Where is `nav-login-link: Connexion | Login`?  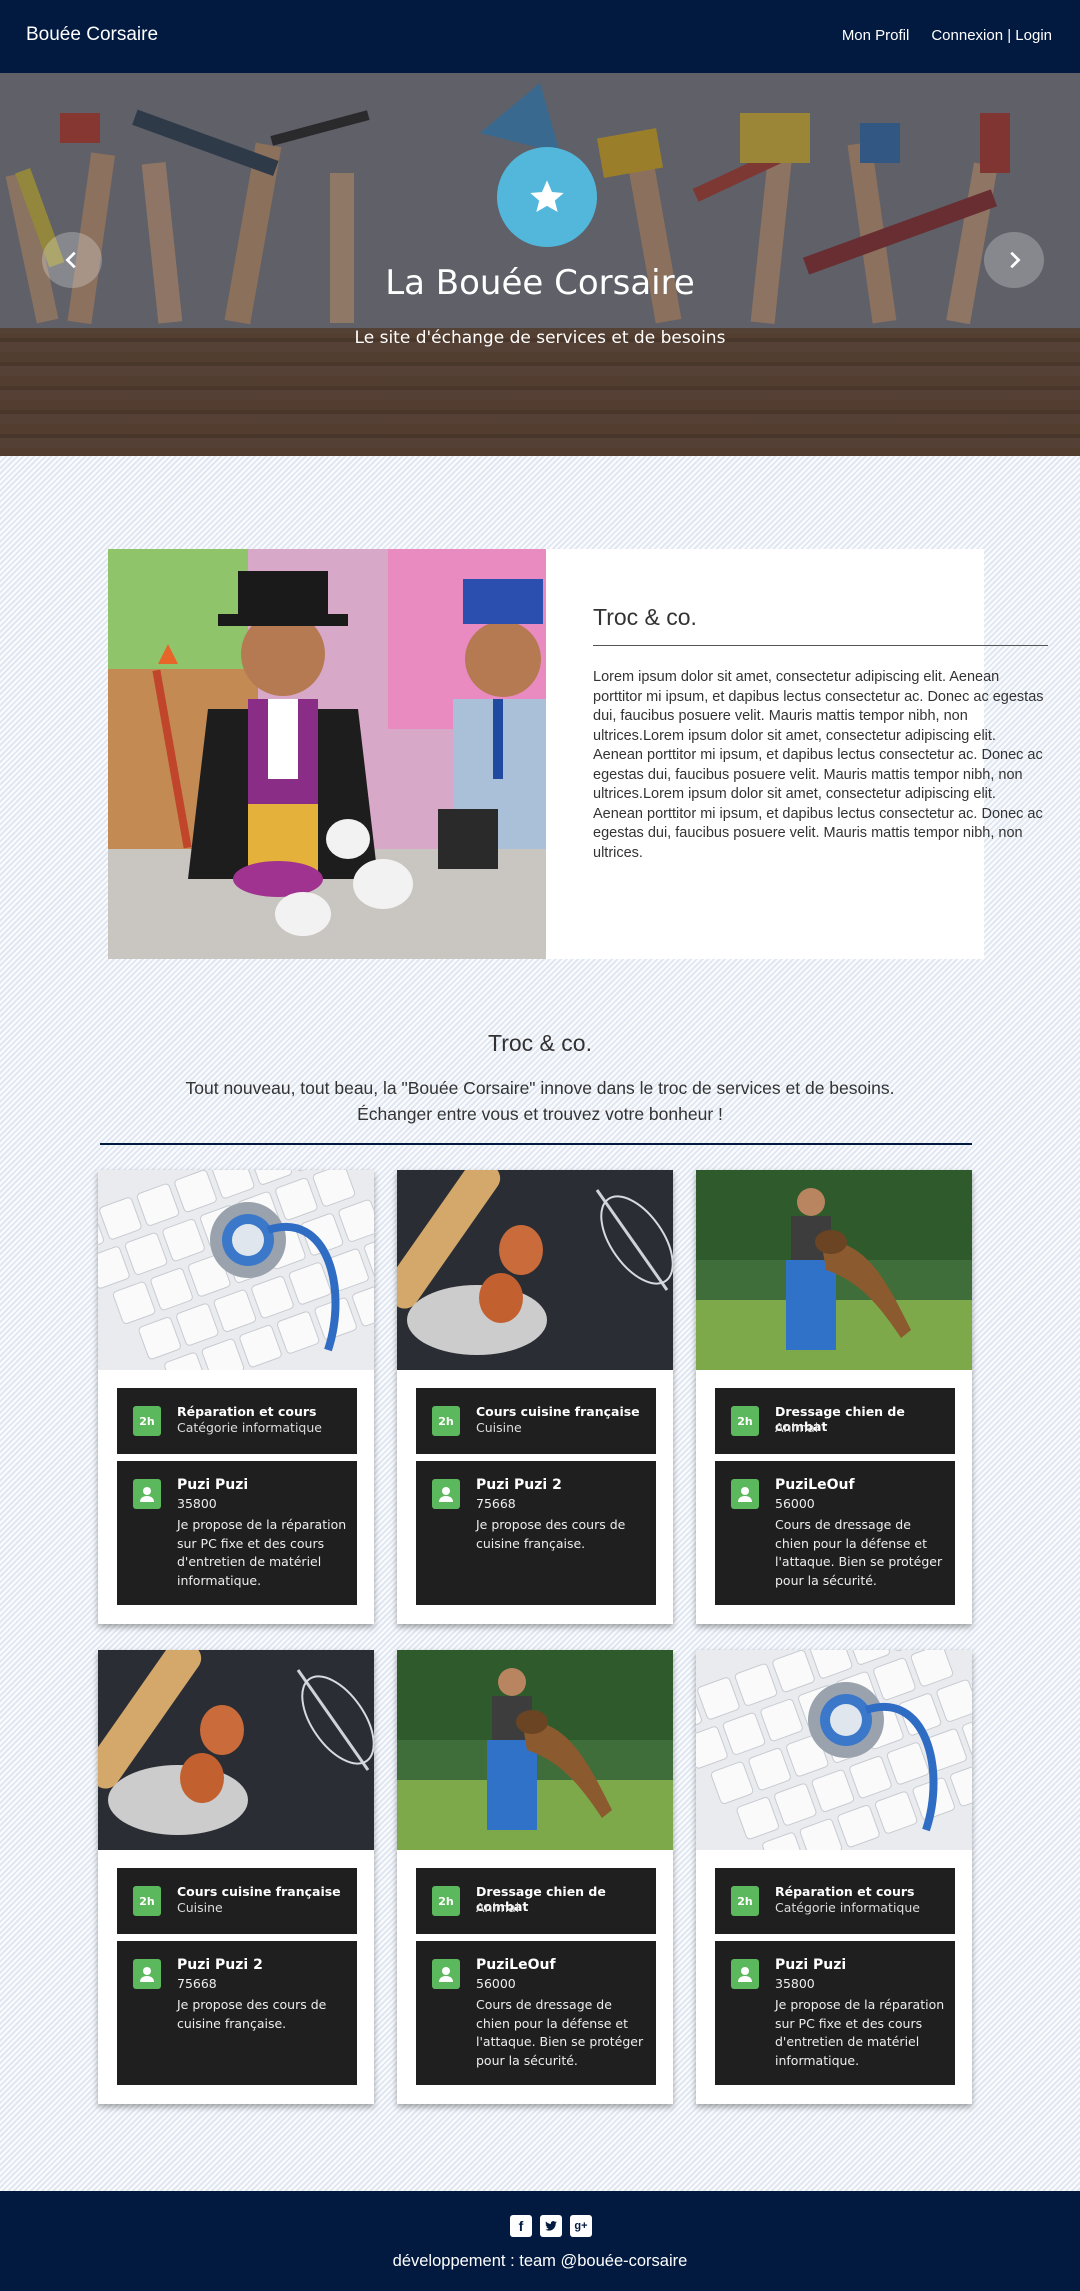
nav-login-link: Connexion | Login is located at coordinates (991, 35).